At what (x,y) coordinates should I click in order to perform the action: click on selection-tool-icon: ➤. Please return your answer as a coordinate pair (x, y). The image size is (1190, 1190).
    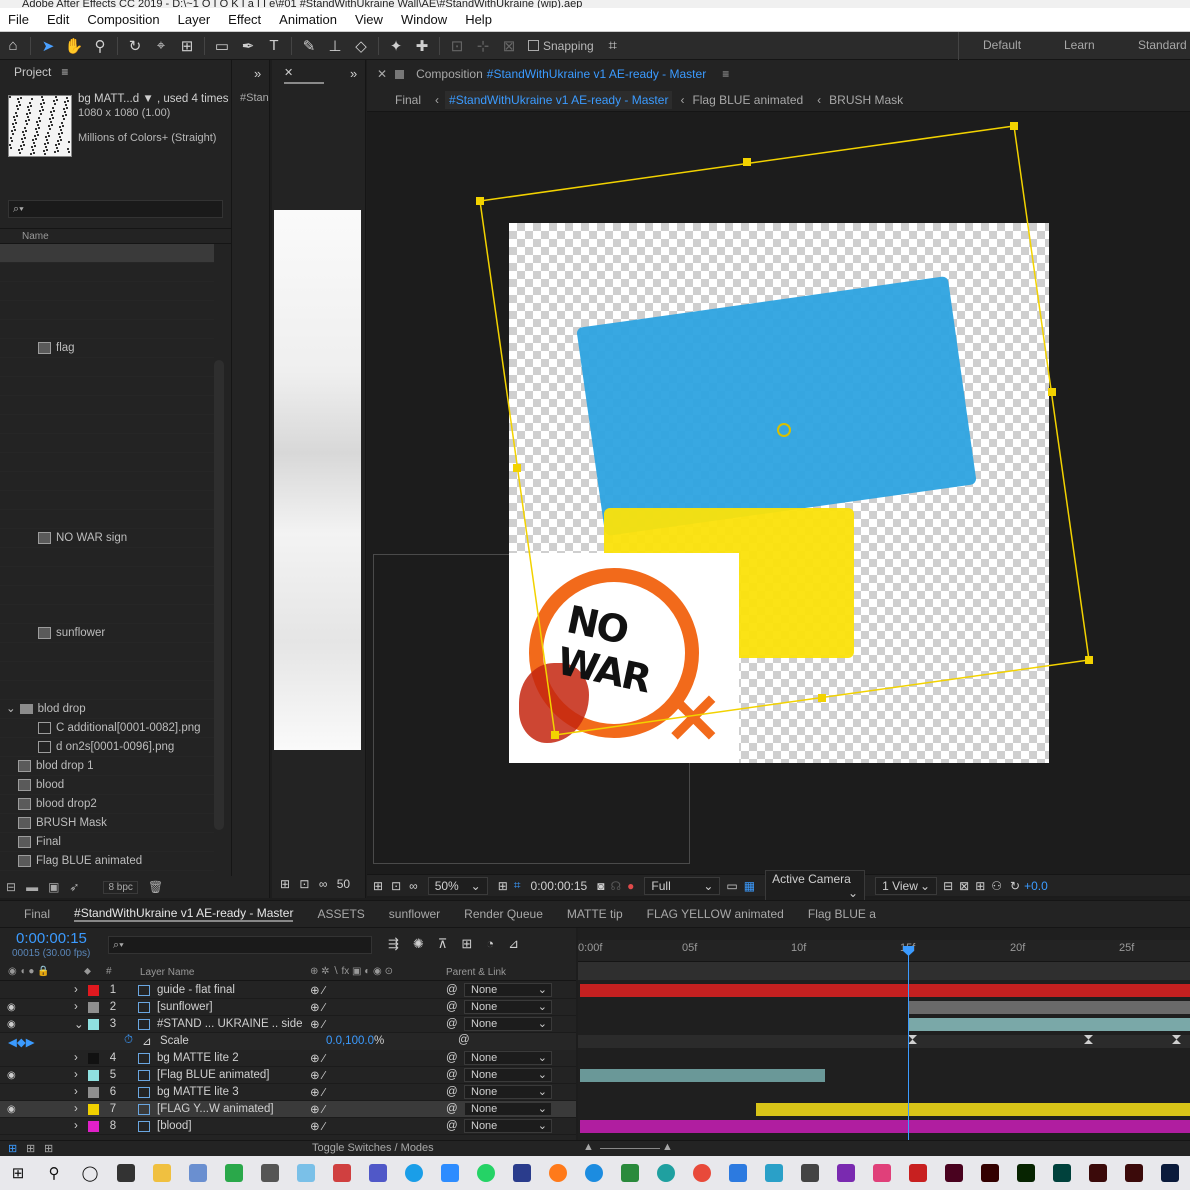
    Looking at the image, I should click on (48, 46).